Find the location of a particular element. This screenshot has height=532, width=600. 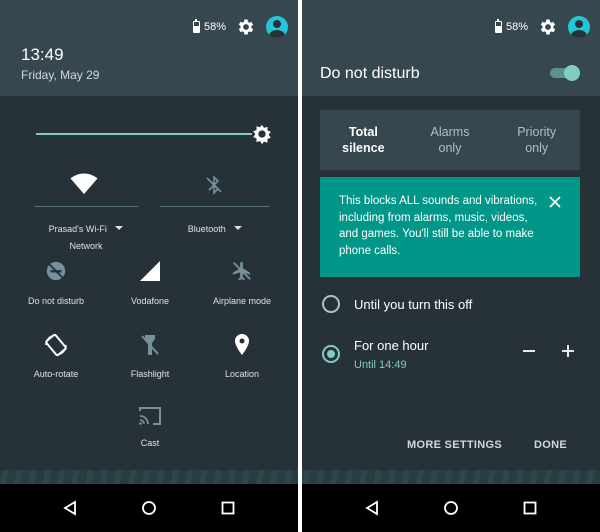

bluetooth-dropdown: Bluetooth is located at coordinates (215, 228).